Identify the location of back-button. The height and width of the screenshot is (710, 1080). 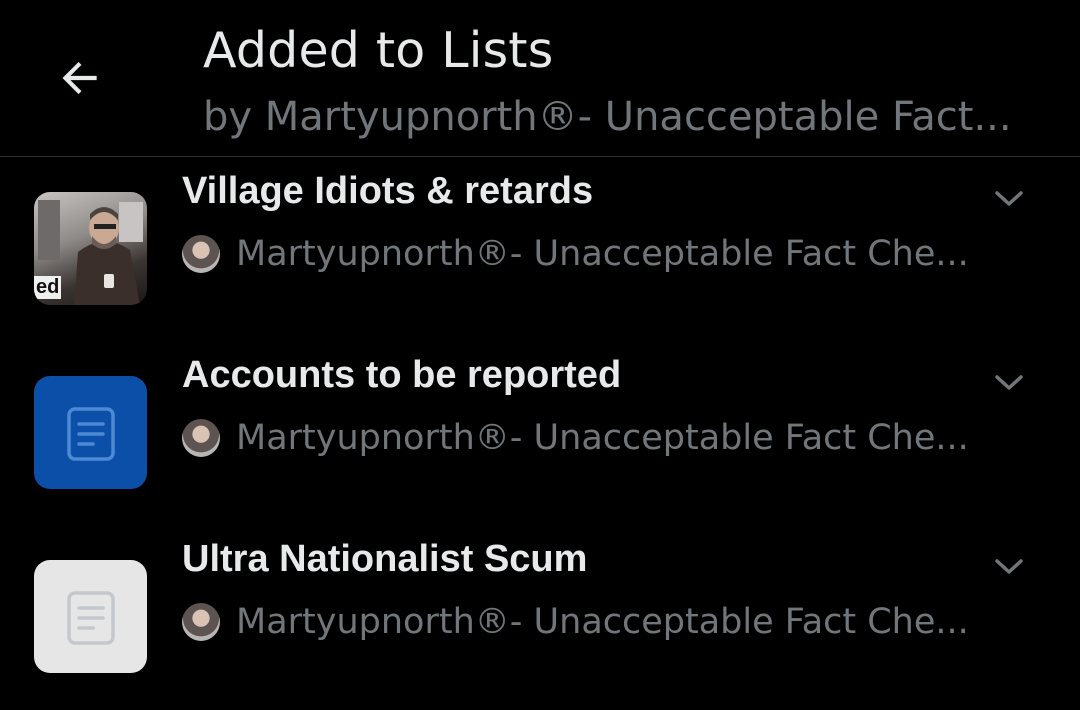
(80, 78).